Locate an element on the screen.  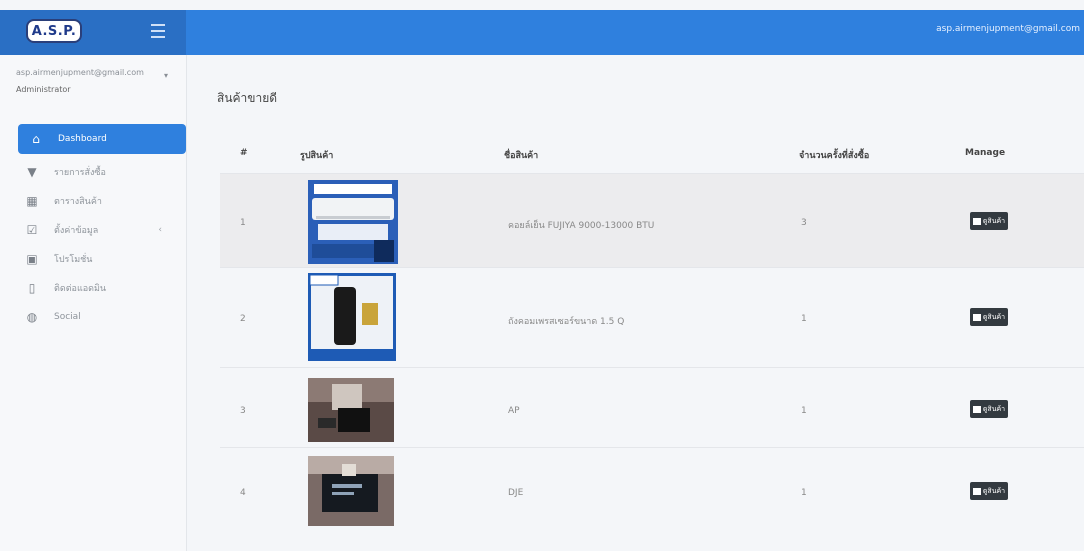
sidebar-user-email: asp.airmenjupment@gmail.com is located at coordinates (80, 72).